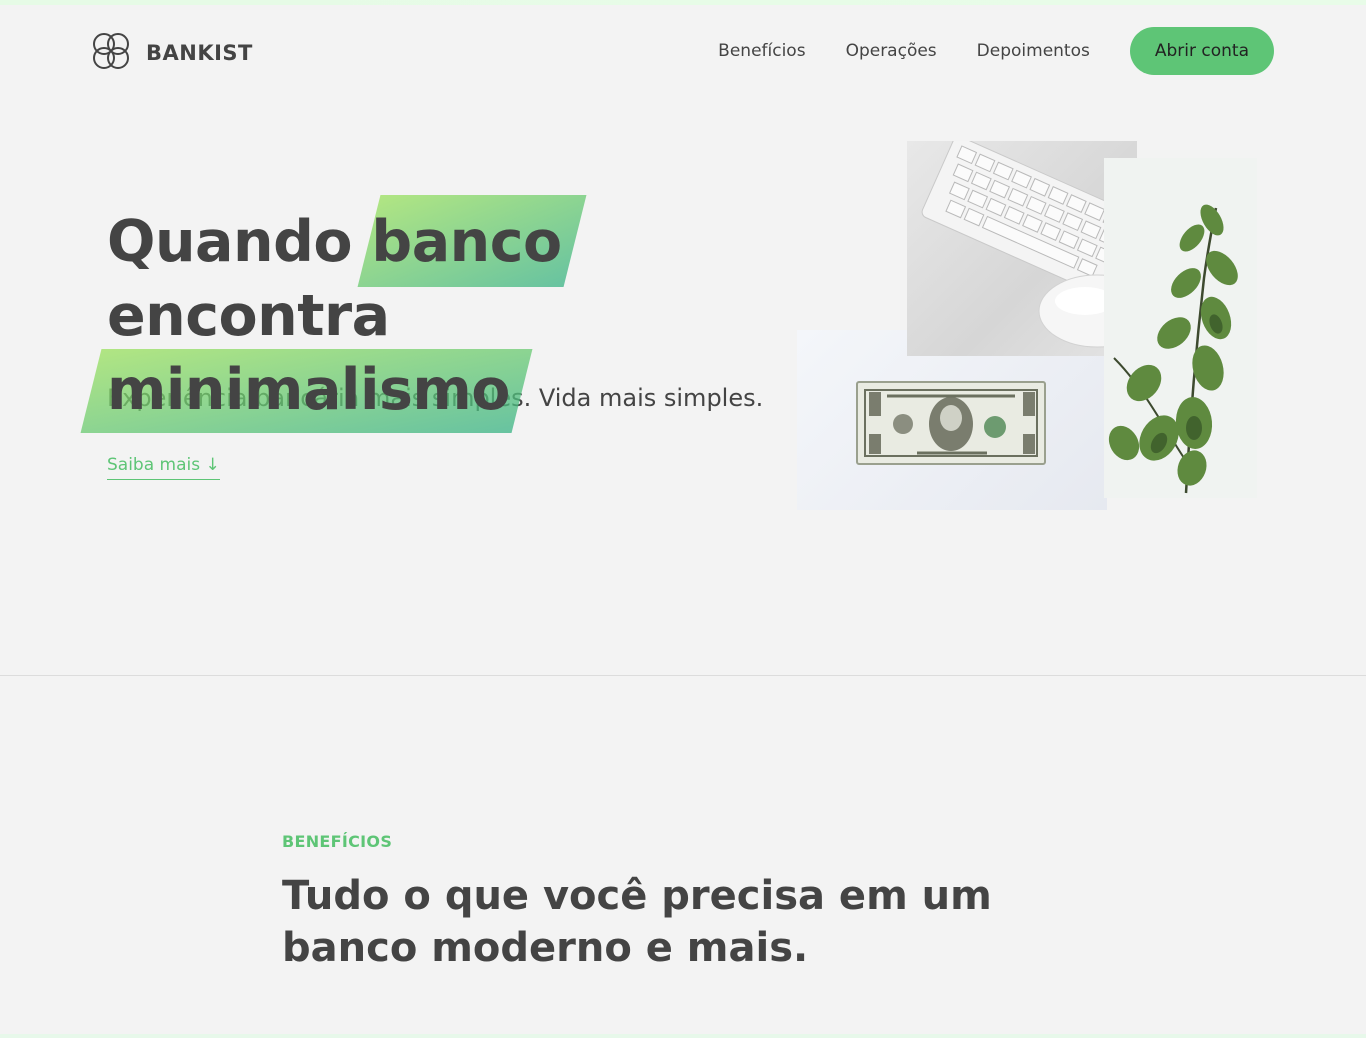 This screenshot has height=1038, width=1366. What do you see at coordinates (683, 1036) in the screenshot?
I see `bottom-accent-strip` at bounding box center [683, 1036].